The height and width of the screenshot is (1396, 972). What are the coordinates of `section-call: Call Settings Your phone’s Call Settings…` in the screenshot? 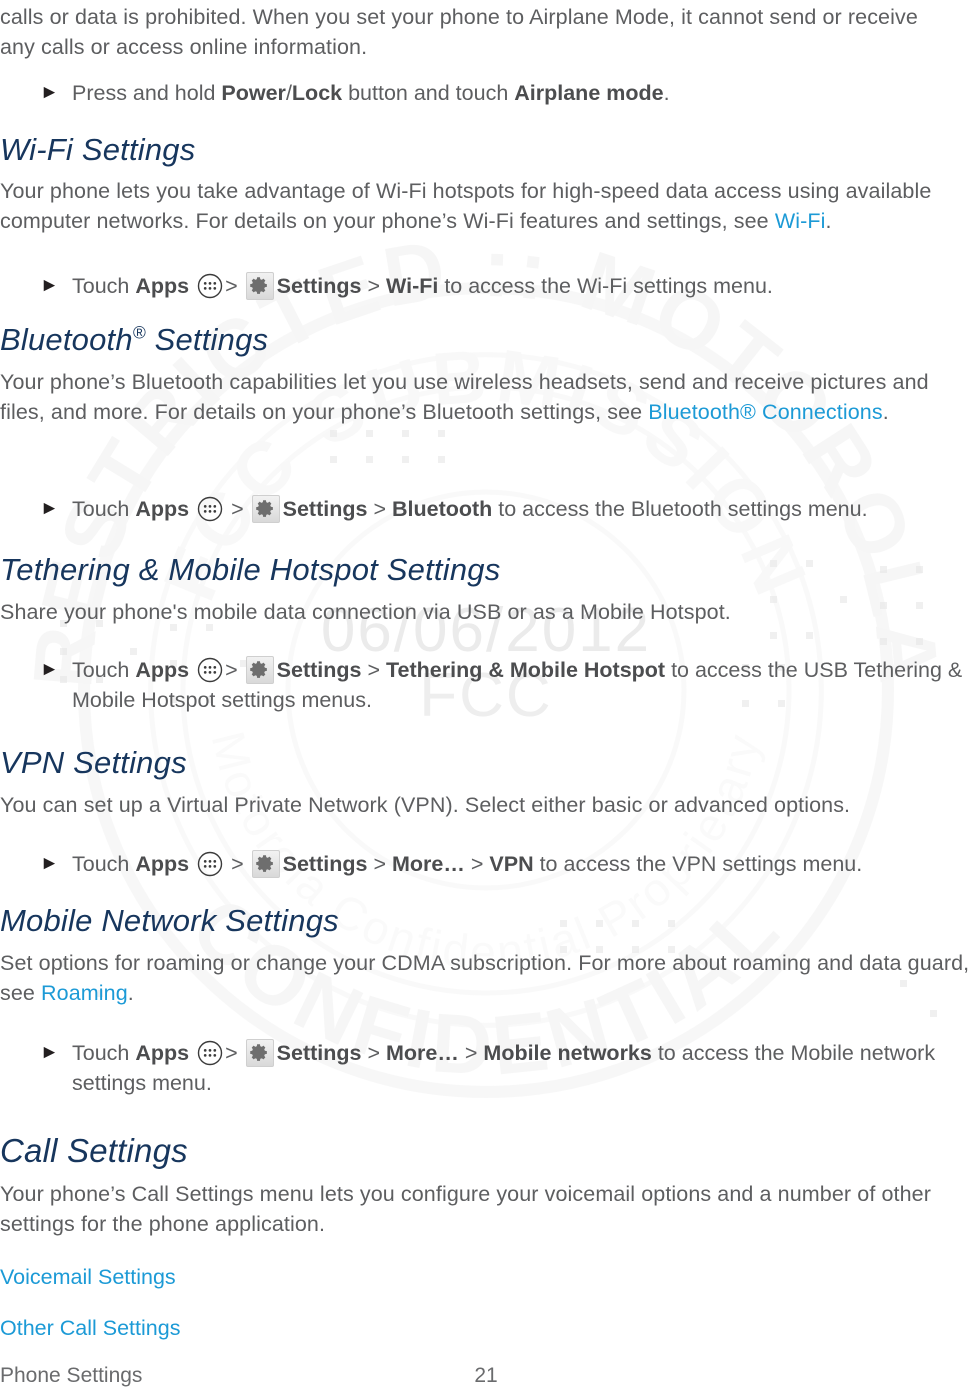 It's located at (486, 1185).